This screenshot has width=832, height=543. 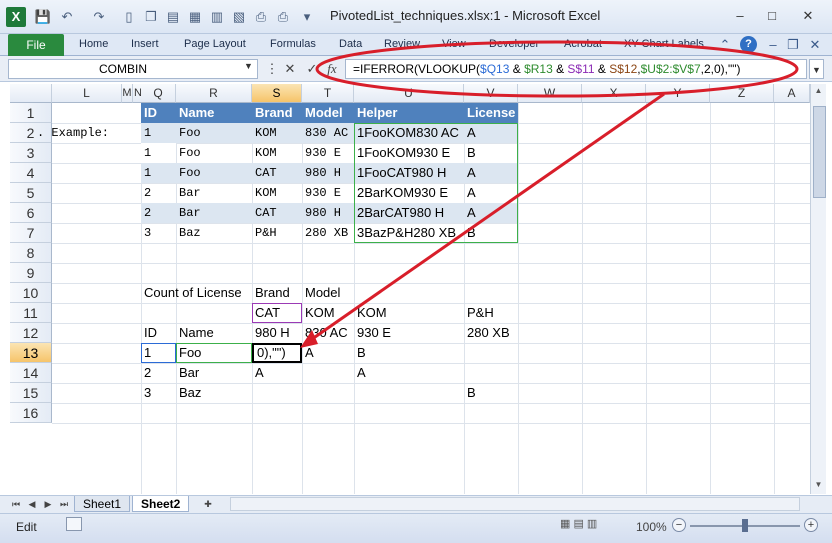 What do you see at coordinates (161, 504) in the screenshot?
I see `sheet-tab-sheet2: Sheet2` at bounding box center [161, 504].